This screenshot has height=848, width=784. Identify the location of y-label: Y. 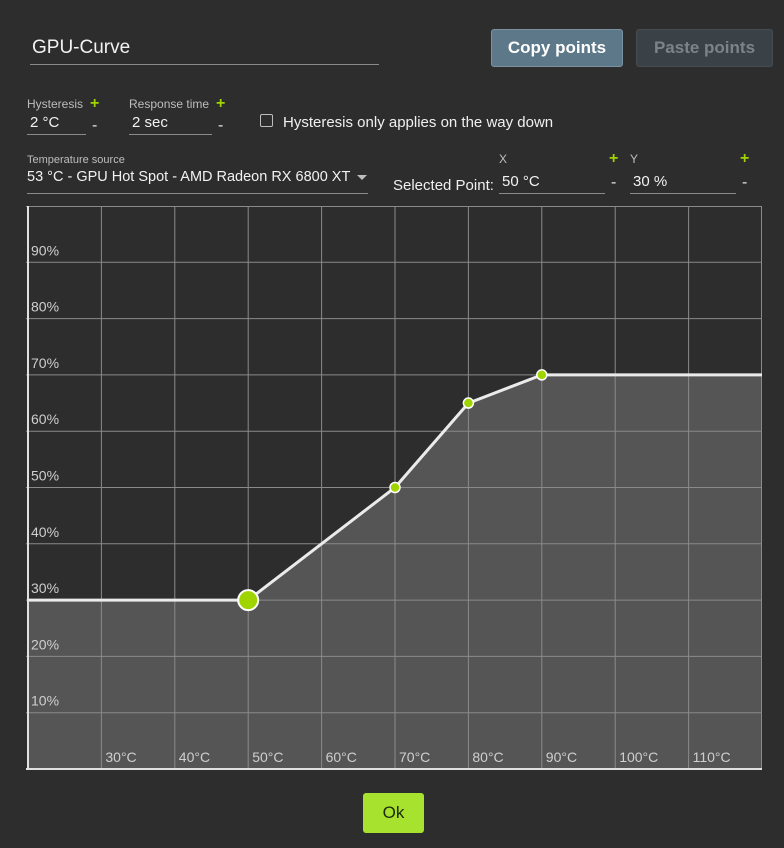
(634, 159).